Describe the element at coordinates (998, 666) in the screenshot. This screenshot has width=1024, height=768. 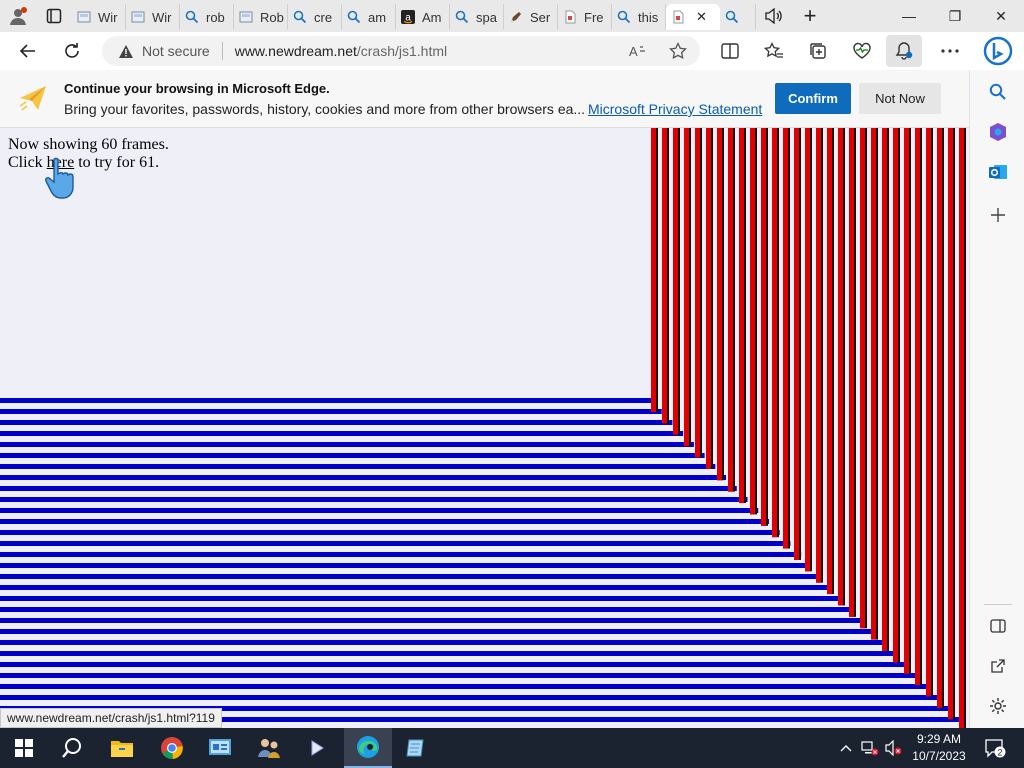
I see `sidebar-open-external-button` at that location.